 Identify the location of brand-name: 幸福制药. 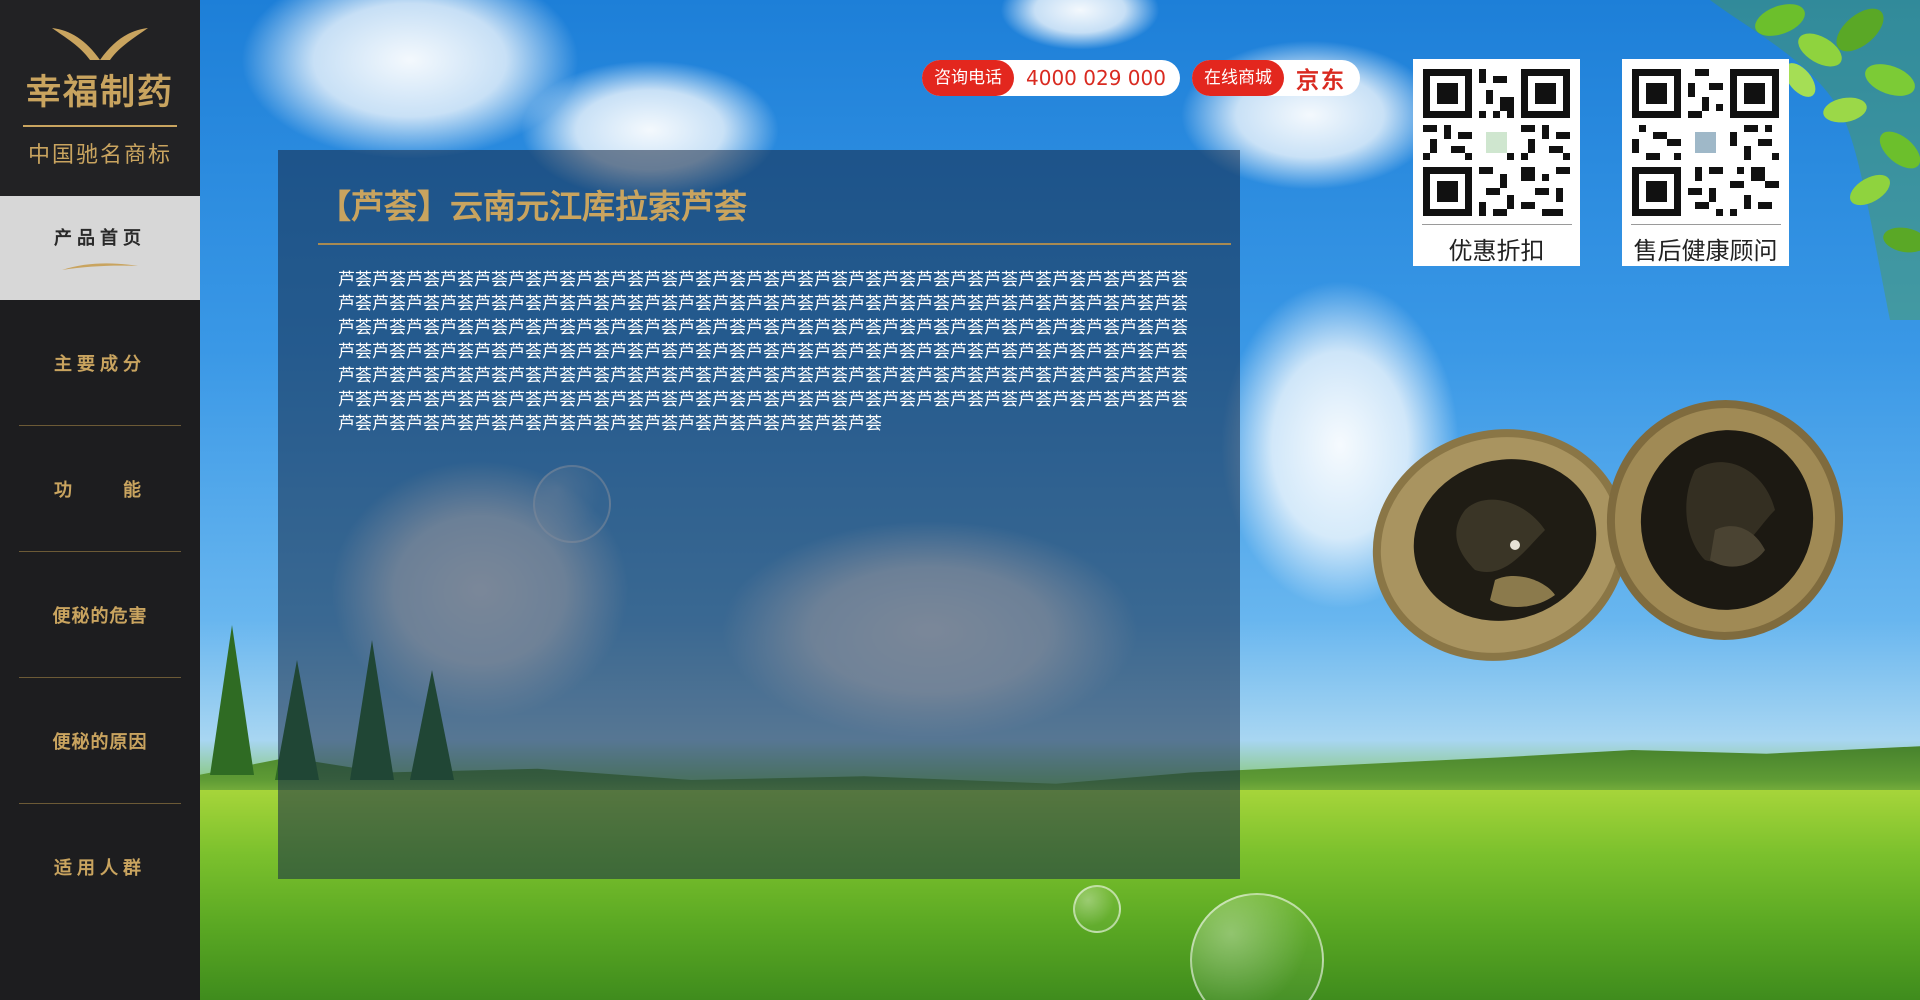
(99, 92).